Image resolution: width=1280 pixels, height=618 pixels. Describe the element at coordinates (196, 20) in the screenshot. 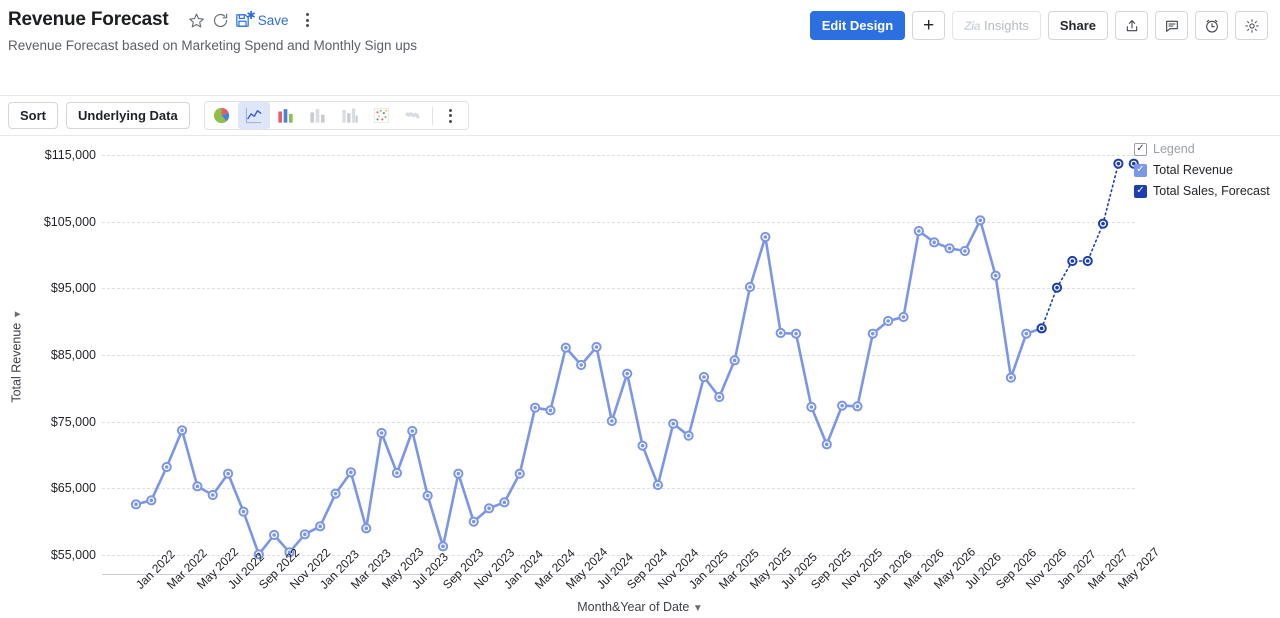

I see `star-icon` at that location.